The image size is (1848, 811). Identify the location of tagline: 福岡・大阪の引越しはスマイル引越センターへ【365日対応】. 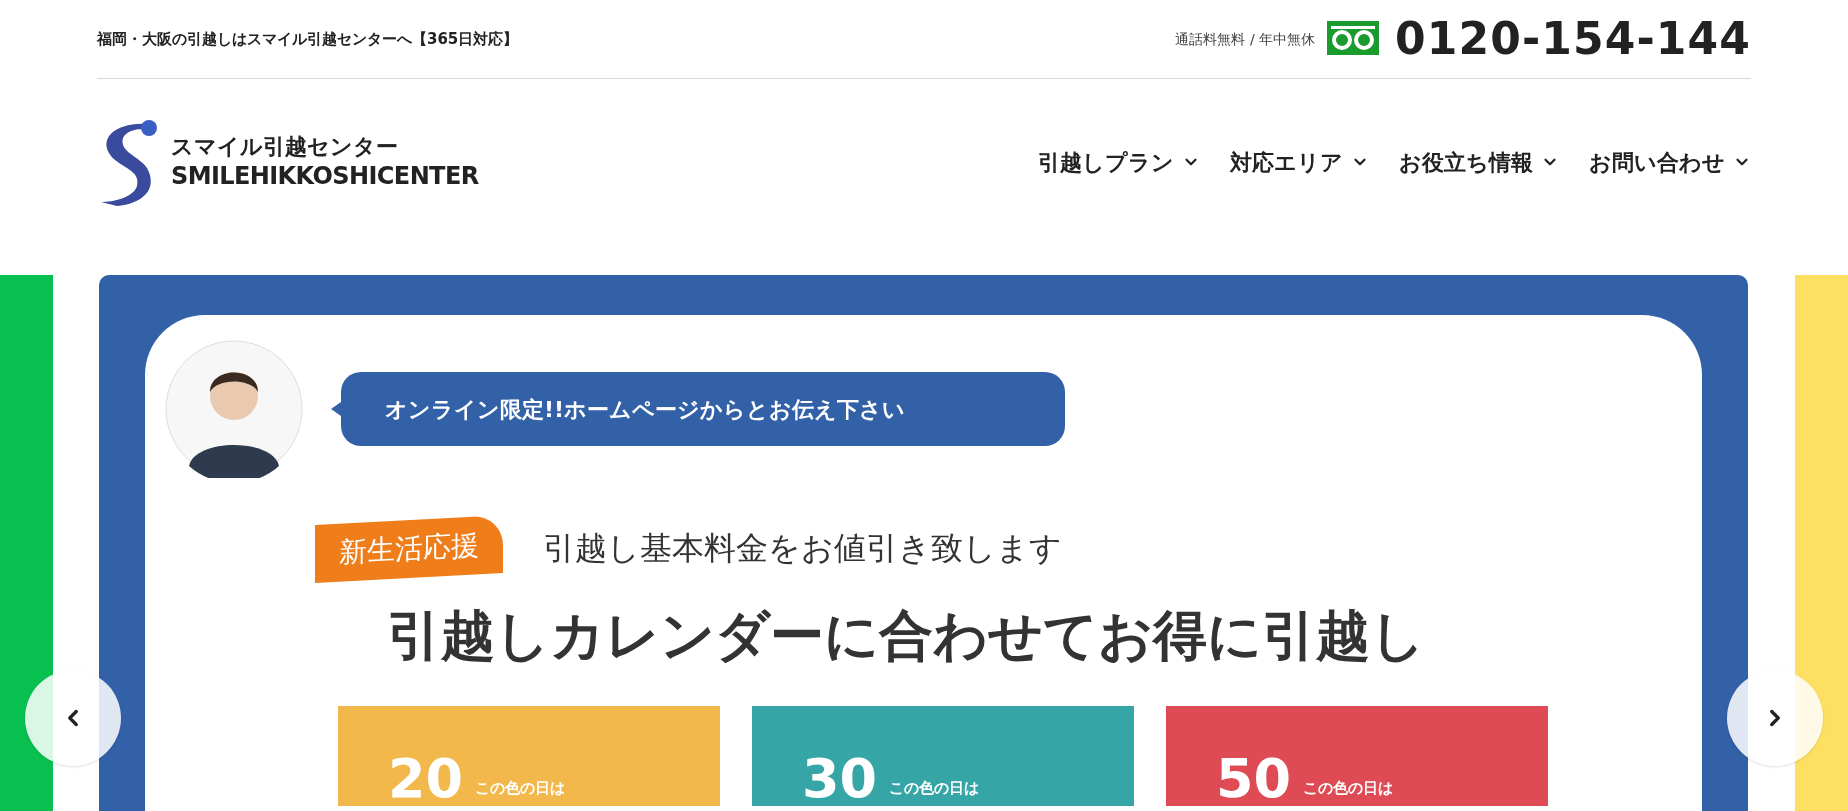
(308, 39).